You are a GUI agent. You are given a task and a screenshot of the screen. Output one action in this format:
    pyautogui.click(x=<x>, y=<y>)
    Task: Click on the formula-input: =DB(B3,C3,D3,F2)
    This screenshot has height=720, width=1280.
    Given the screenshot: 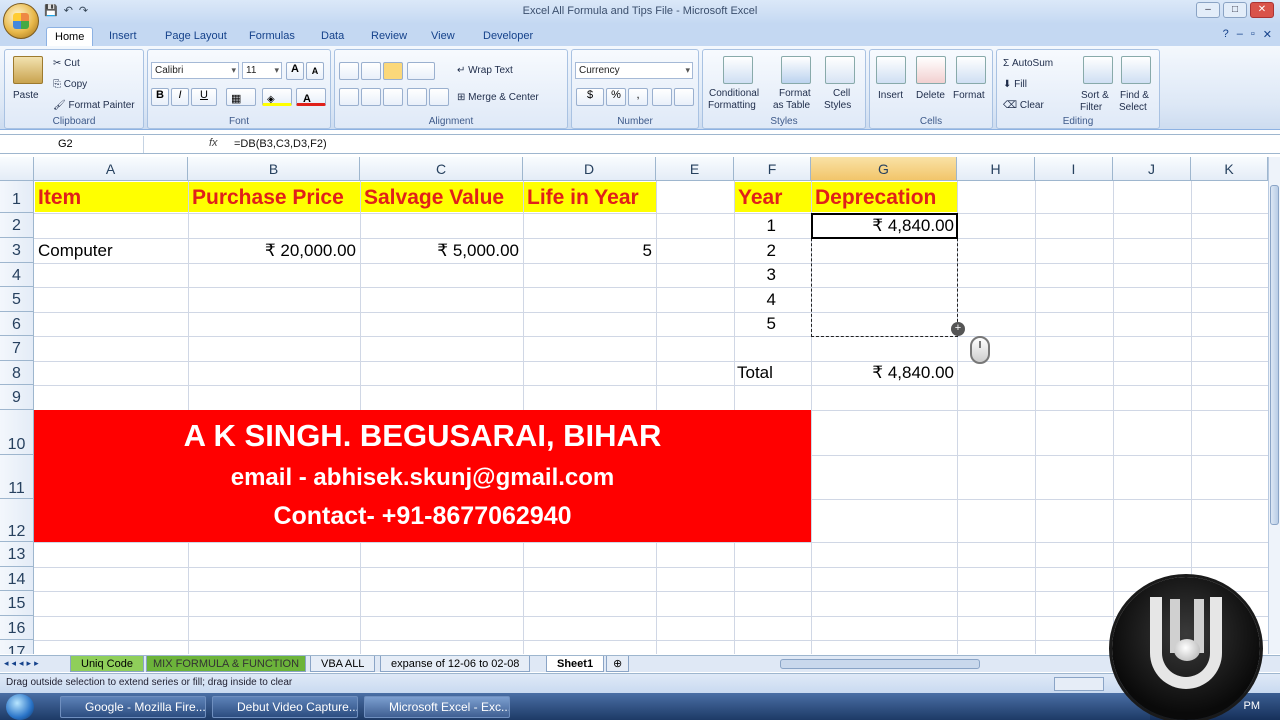 What is the action you would take?
    pyautogui.click(x=280, y=144)
    